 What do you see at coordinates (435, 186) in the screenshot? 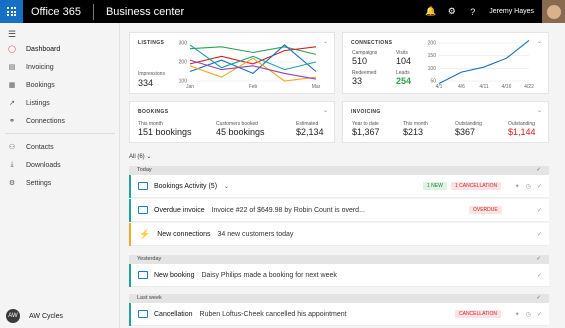
I see `new-badge: 1 NEW` at bounding box center [435, 186].